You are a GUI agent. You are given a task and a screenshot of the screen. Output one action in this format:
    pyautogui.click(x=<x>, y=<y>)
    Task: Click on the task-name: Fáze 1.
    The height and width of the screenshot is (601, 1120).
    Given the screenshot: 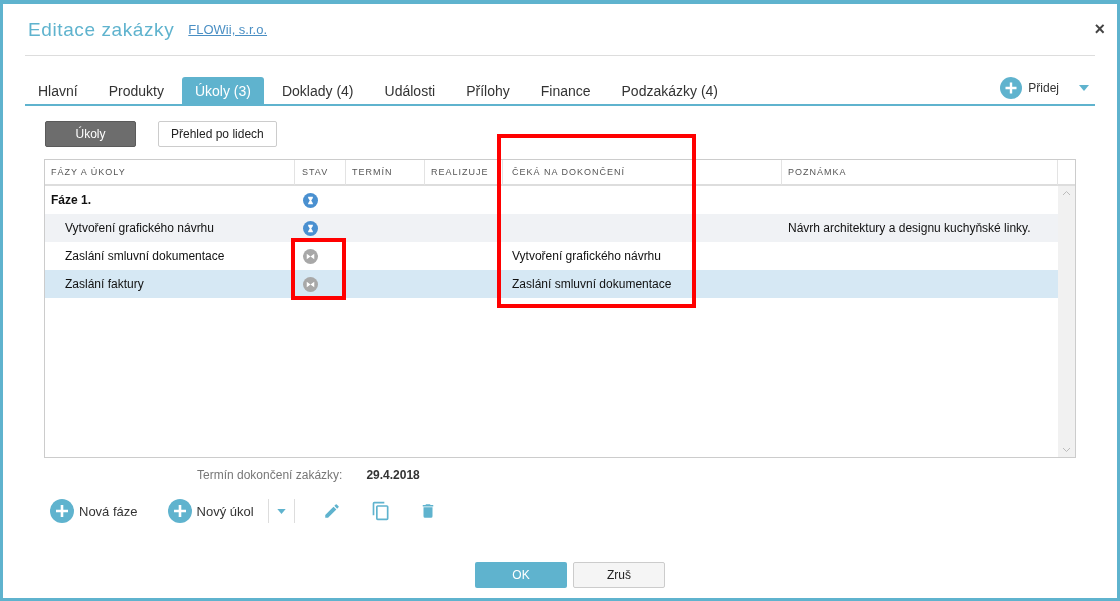 What is the action you would take?
    pyautogui.click(x=71, y=200)
    